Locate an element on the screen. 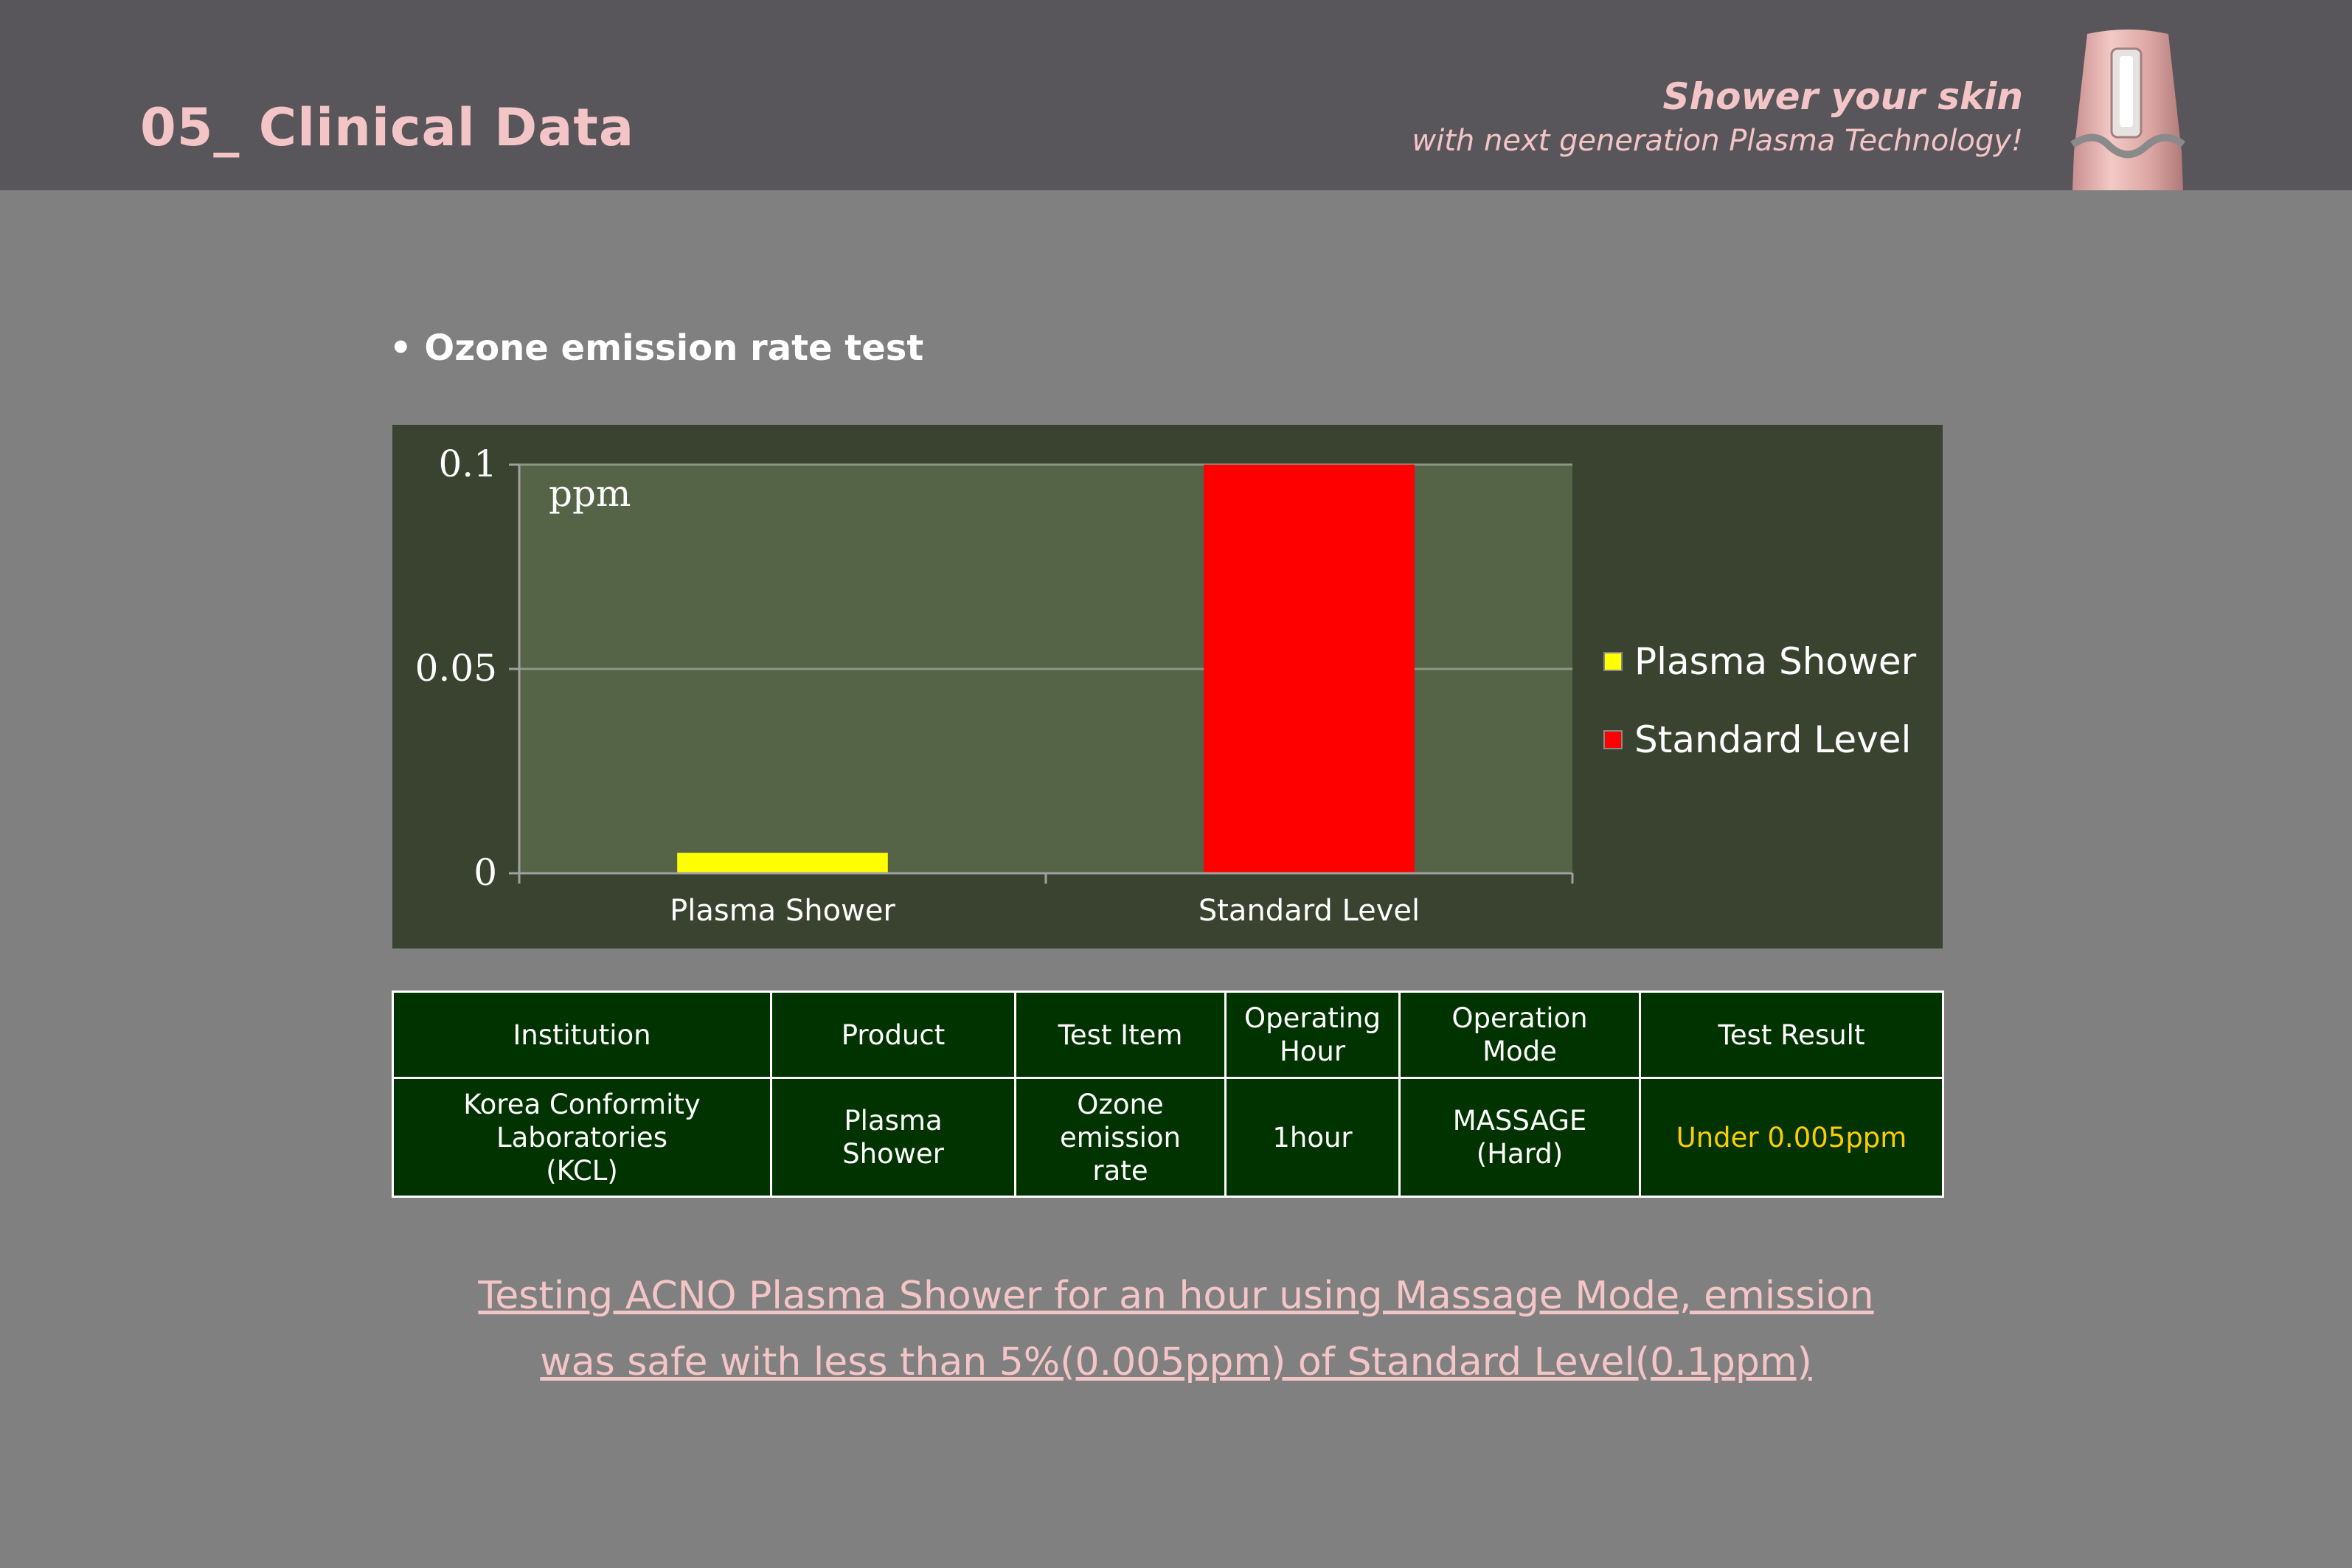 The height and width of the screenshot is (1568, 2352). legend-label: Plasma Shower is located at coordinates (1775, 661).